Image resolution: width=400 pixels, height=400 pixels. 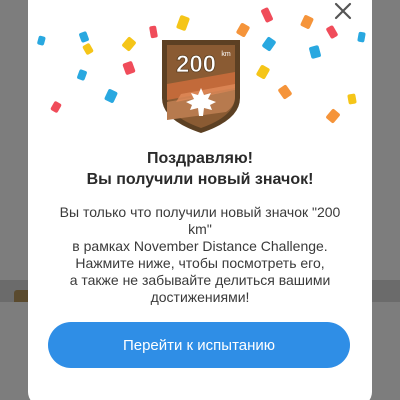 What do you see at coordinates (200, 169) in the screenshot?
I see `modal-title: Поздравляю! Вы получили новый значок!` at bounding box center [200, 169].